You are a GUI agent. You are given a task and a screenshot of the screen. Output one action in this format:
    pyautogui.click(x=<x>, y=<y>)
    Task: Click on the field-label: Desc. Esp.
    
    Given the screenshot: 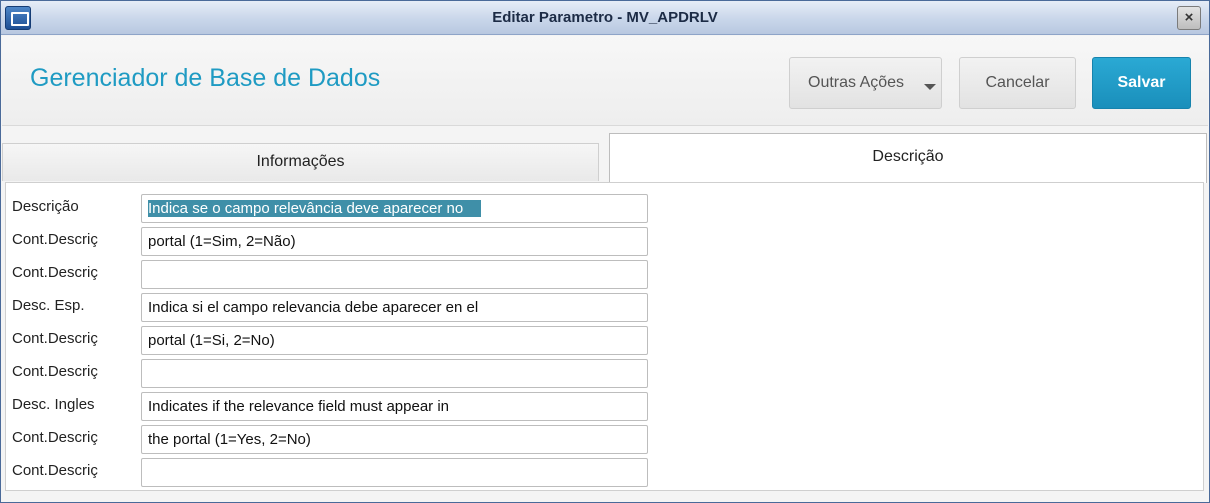 What is the action you would take?
    pyautogui.click(x=48, y=305)
    